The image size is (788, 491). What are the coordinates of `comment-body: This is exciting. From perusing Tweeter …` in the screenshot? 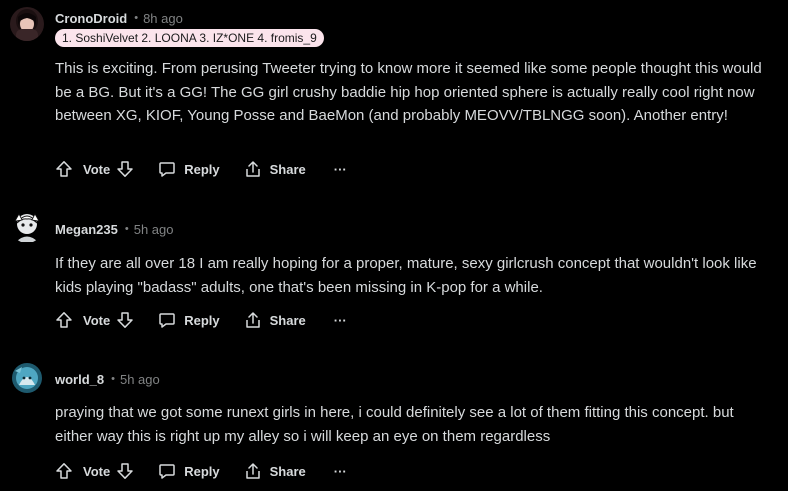 It's located at (408, 92).